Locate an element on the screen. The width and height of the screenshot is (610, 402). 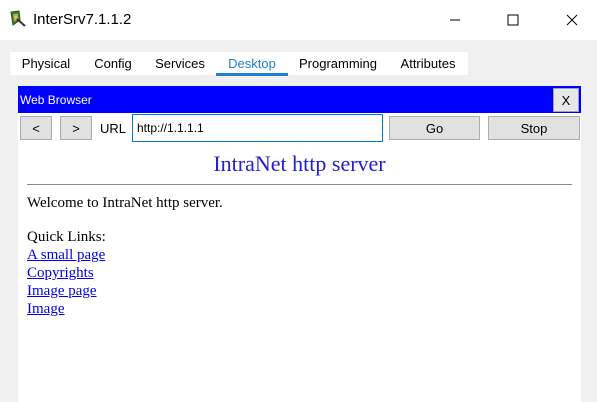
tab-physical: Physical is located at coordinates (46, 63).